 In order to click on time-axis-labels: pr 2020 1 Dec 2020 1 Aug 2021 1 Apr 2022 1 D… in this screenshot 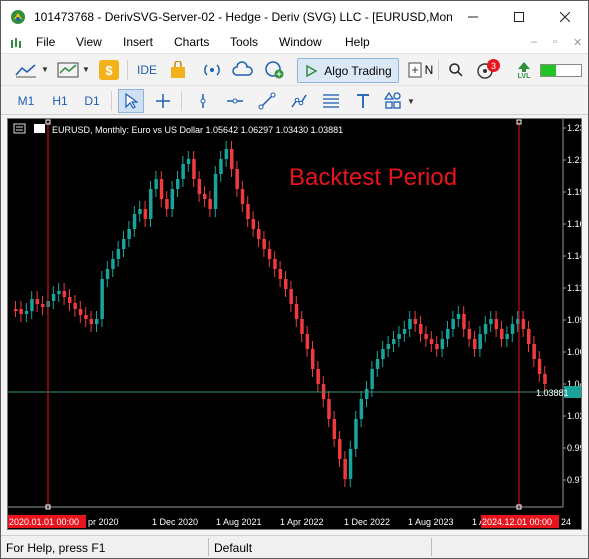, I will do `click(290, 522)`.